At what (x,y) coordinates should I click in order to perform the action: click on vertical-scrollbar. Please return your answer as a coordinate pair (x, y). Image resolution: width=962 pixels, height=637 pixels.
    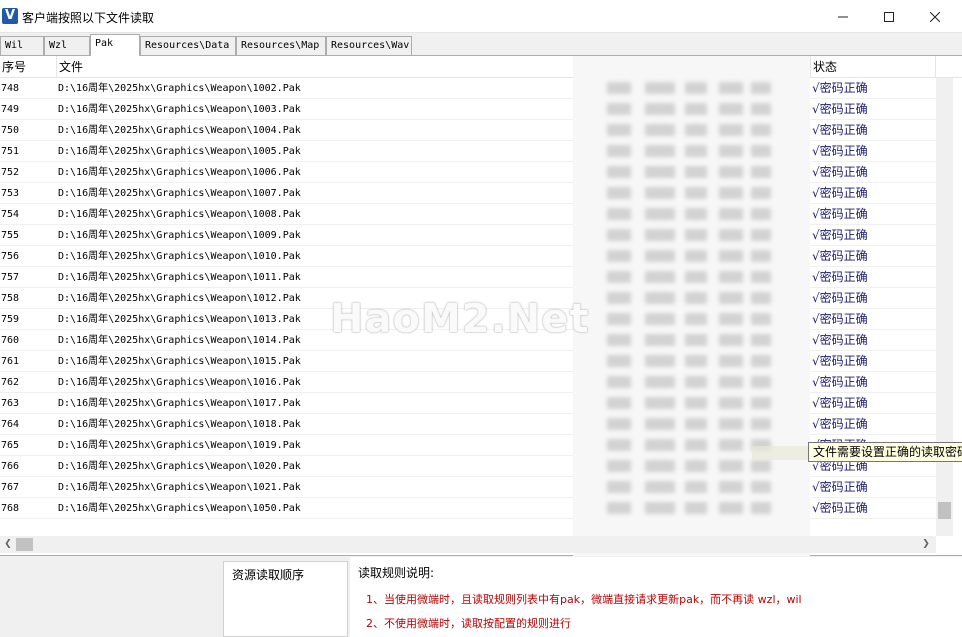
    Looking at the image, I should click on (944, 307).